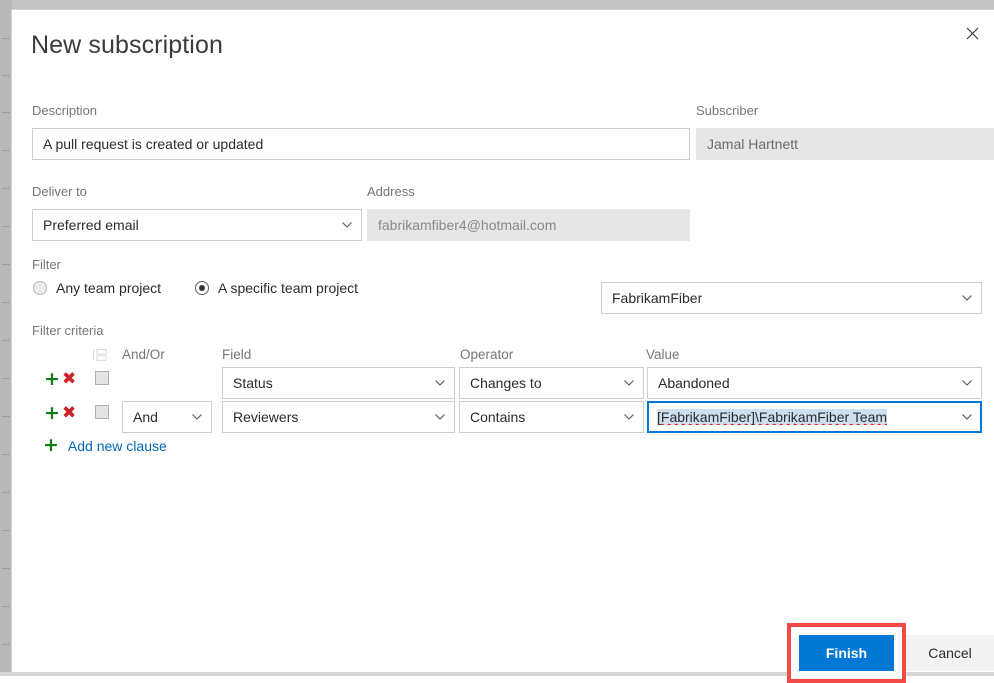 The image size is (994, 683). I want to click on radio-specific-team-project: A specific team project, so click(276, 288).